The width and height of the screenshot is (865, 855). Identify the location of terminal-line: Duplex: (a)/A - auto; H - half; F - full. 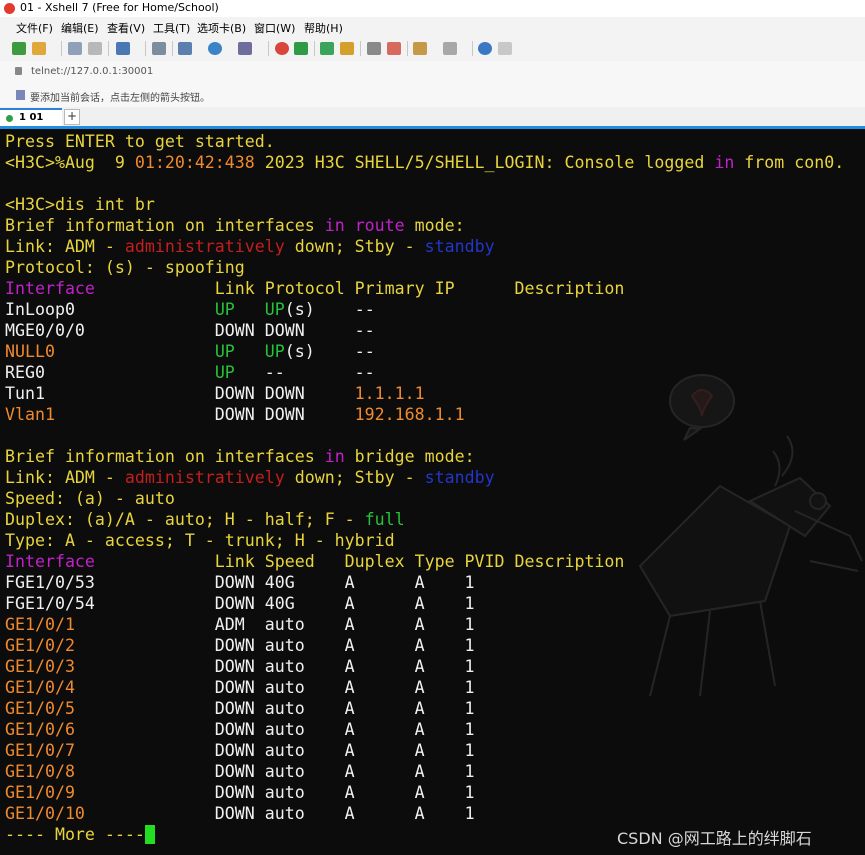
(205, 519).